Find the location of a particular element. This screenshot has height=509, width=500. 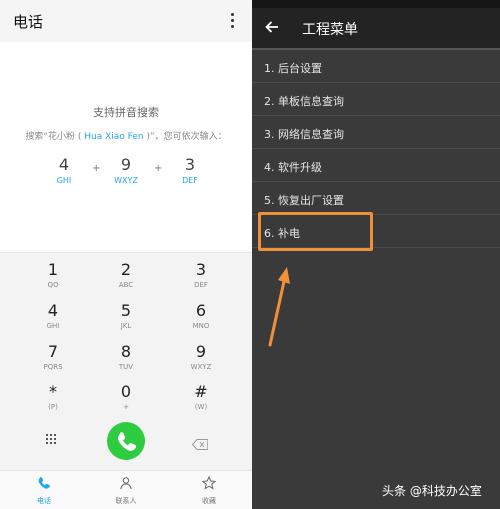

phone-call-icon is located at coordinates (127, 441).